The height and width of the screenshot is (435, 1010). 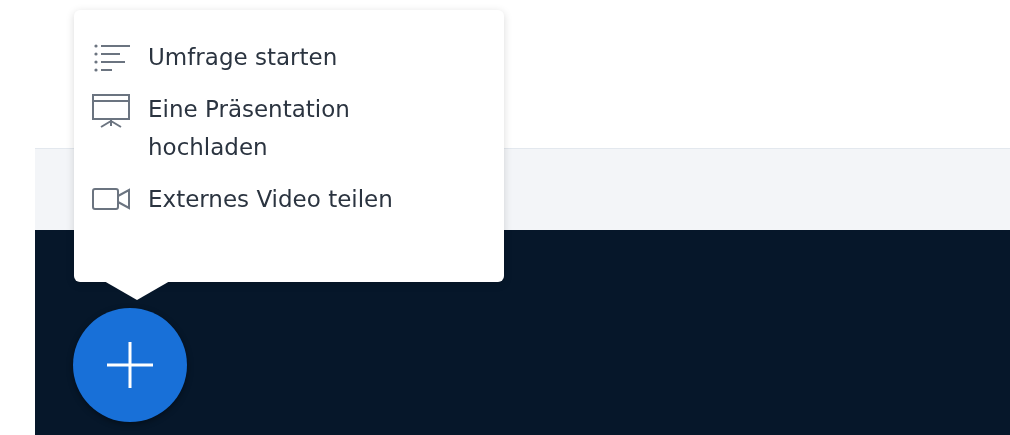 I want to click on menu-item: Umfrage starten, so click(x=265, y=57).